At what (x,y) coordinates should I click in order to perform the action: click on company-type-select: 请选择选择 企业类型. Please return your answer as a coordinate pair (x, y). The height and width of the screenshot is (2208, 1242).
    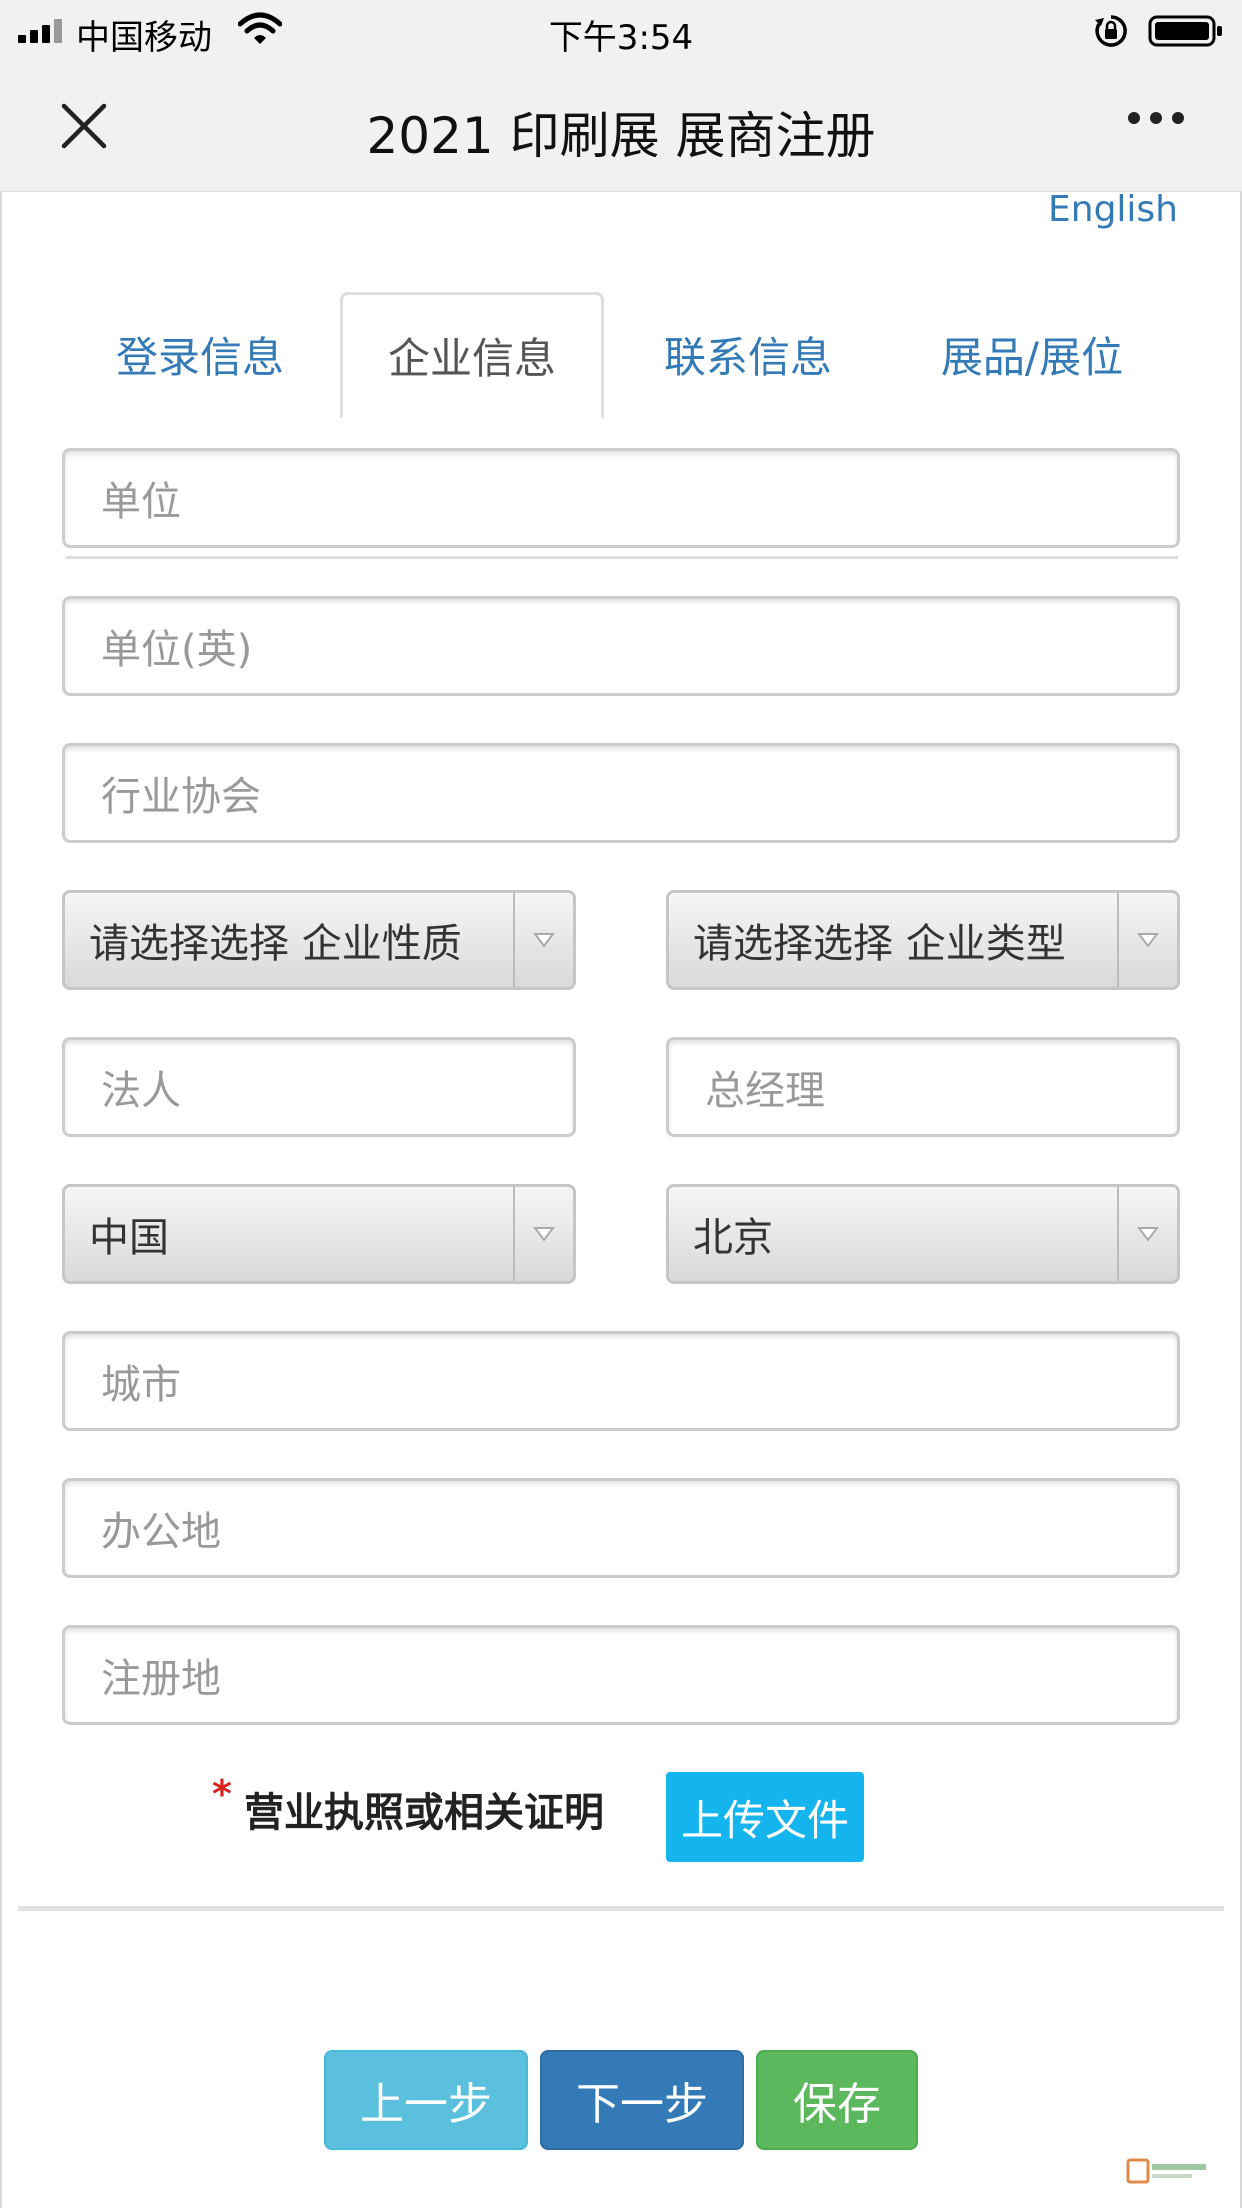
    Looking at the image, I should click on (923, 940).